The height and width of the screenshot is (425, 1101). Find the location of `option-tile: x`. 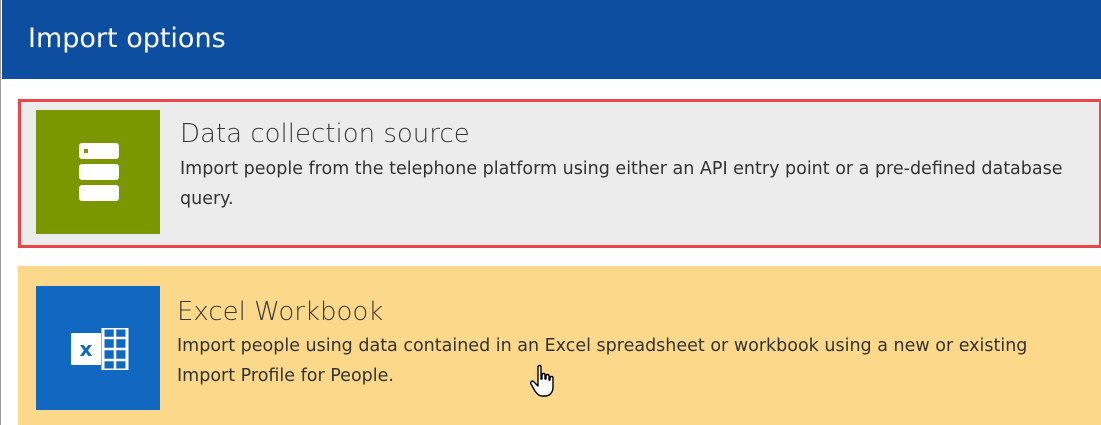

option-tile: x is located at coordinates (98, 348).